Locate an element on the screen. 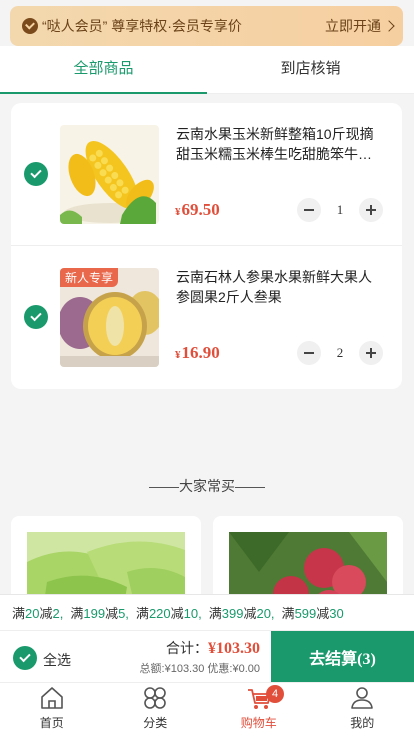 The height and width of the screenshot is (736, 414). member-banner: “哒人会员” 尊享特权·会员专享价 立即开通 is located at coordinates (206, 26).